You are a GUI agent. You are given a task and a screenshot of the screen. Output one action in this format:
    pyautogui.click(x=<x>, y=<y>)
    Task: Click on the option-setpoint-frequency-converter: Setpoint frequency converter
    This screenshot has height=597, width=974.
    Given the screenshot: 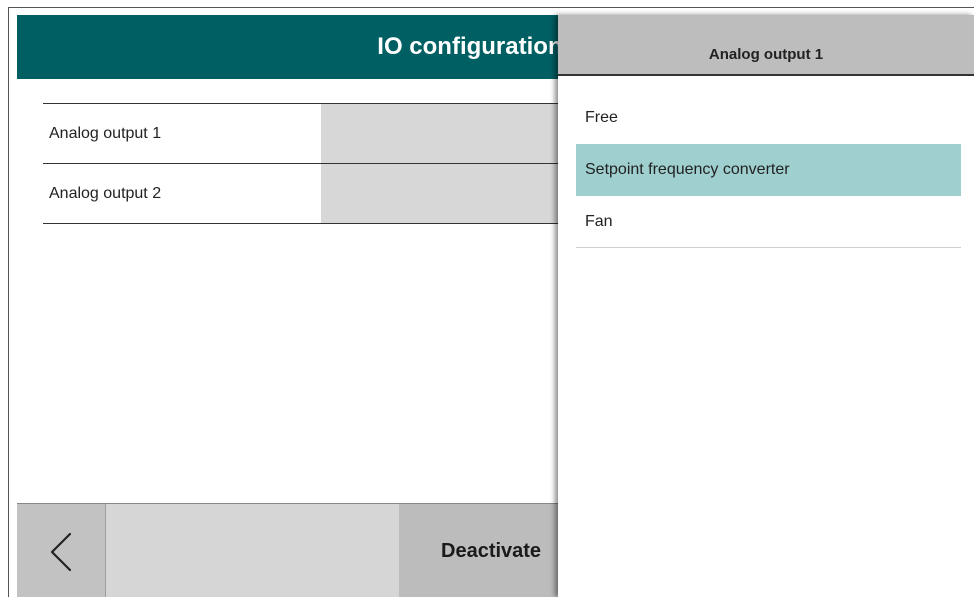 What is the action you would take?
    pyautogui.click(x=768, y=170)
    